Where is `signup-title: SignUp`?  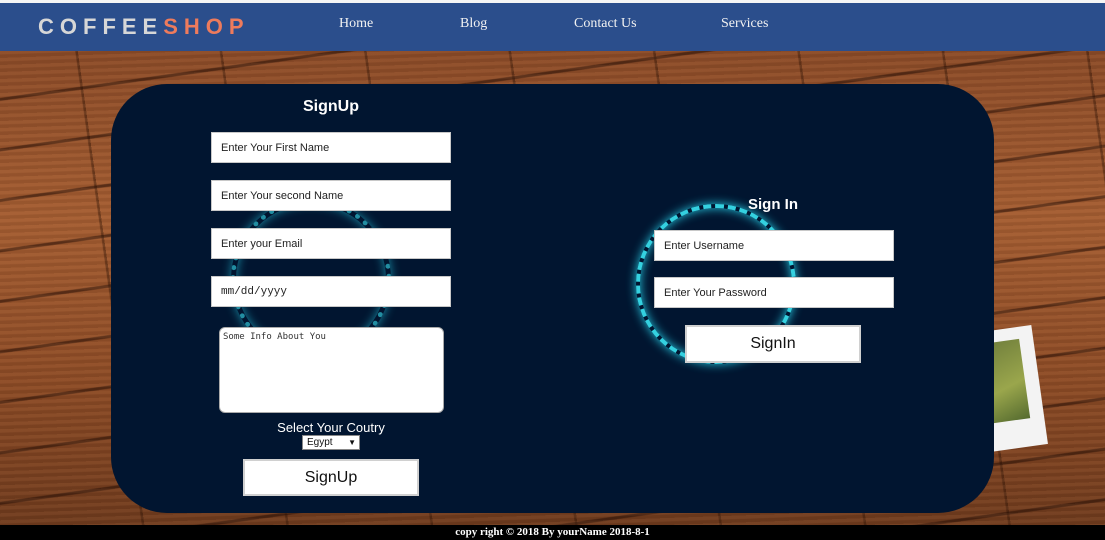 signup-title: SignUp is located at coordinates (331, 106).